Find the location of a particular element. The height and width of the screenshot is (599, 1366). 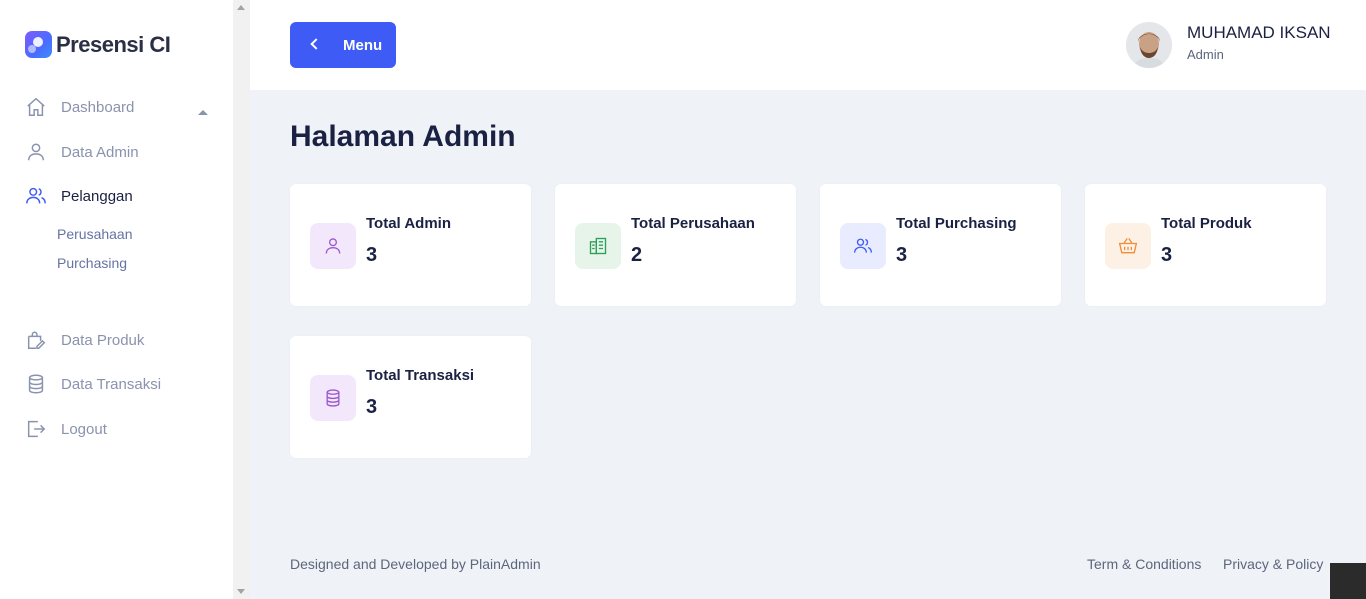

menu-toggle-button: Menu is located at coordinates (343, 45).